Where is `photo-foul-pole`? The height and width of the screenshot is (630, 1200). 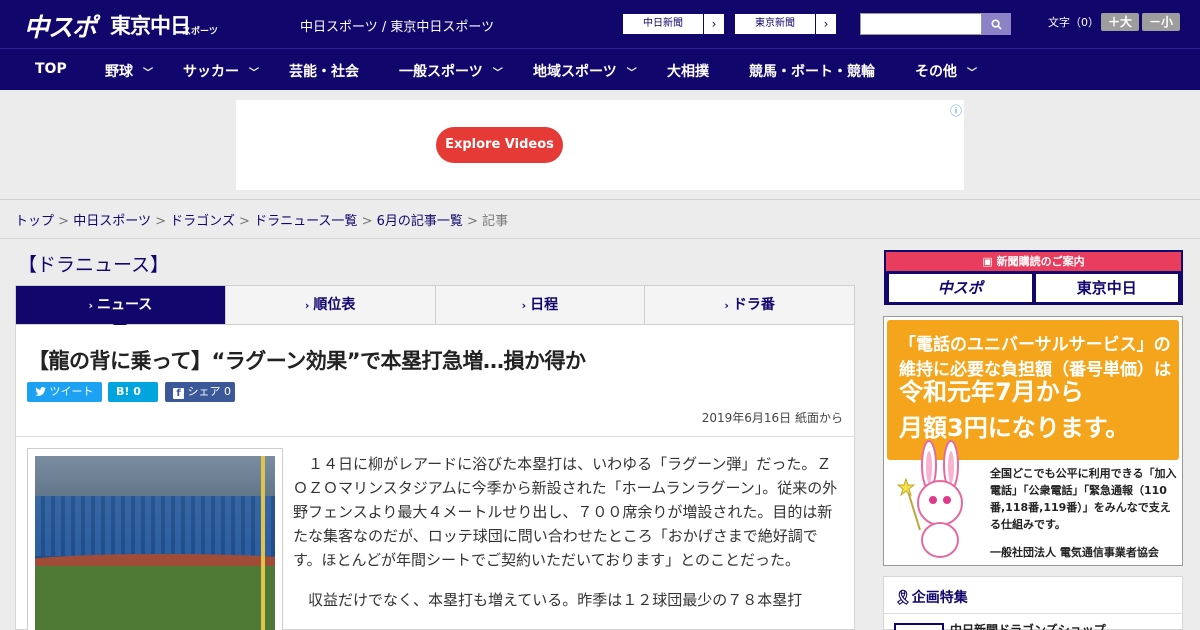
photo-foul-pole is located at coordinates (263, 543).